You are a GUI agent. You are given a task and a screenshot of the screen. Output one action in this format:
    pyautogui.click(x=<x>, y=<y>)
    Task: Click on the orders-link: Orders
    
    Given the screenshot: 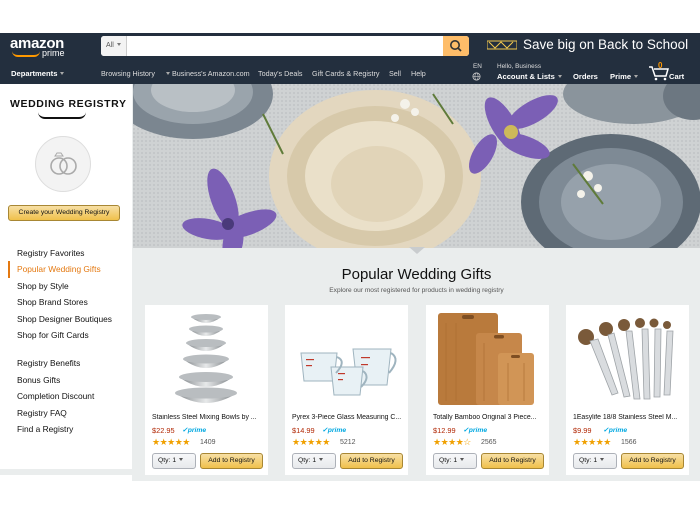 What is the action you would take?
    pyautogui.click(x=585, y=76)
    